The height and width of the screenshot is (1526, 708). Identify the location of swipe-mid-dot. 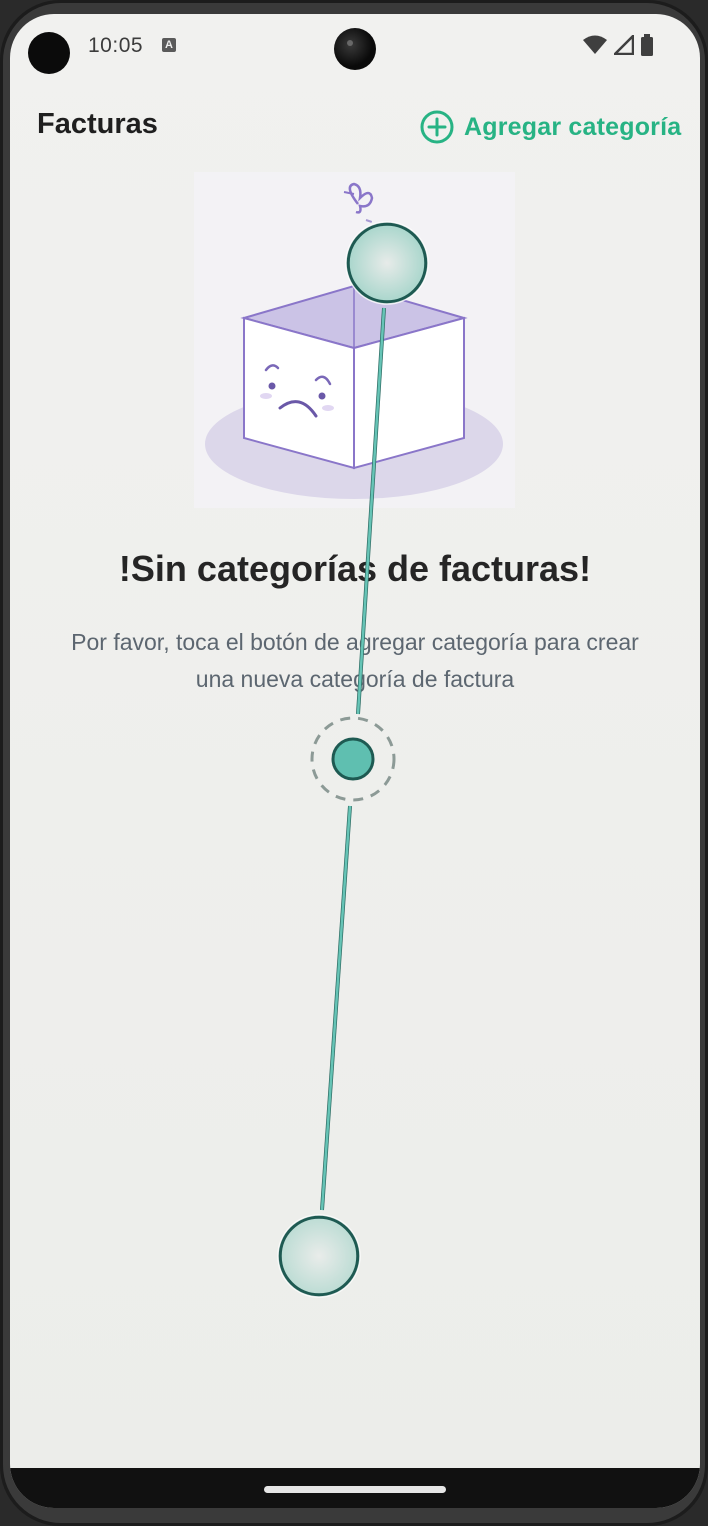
(353, 759).